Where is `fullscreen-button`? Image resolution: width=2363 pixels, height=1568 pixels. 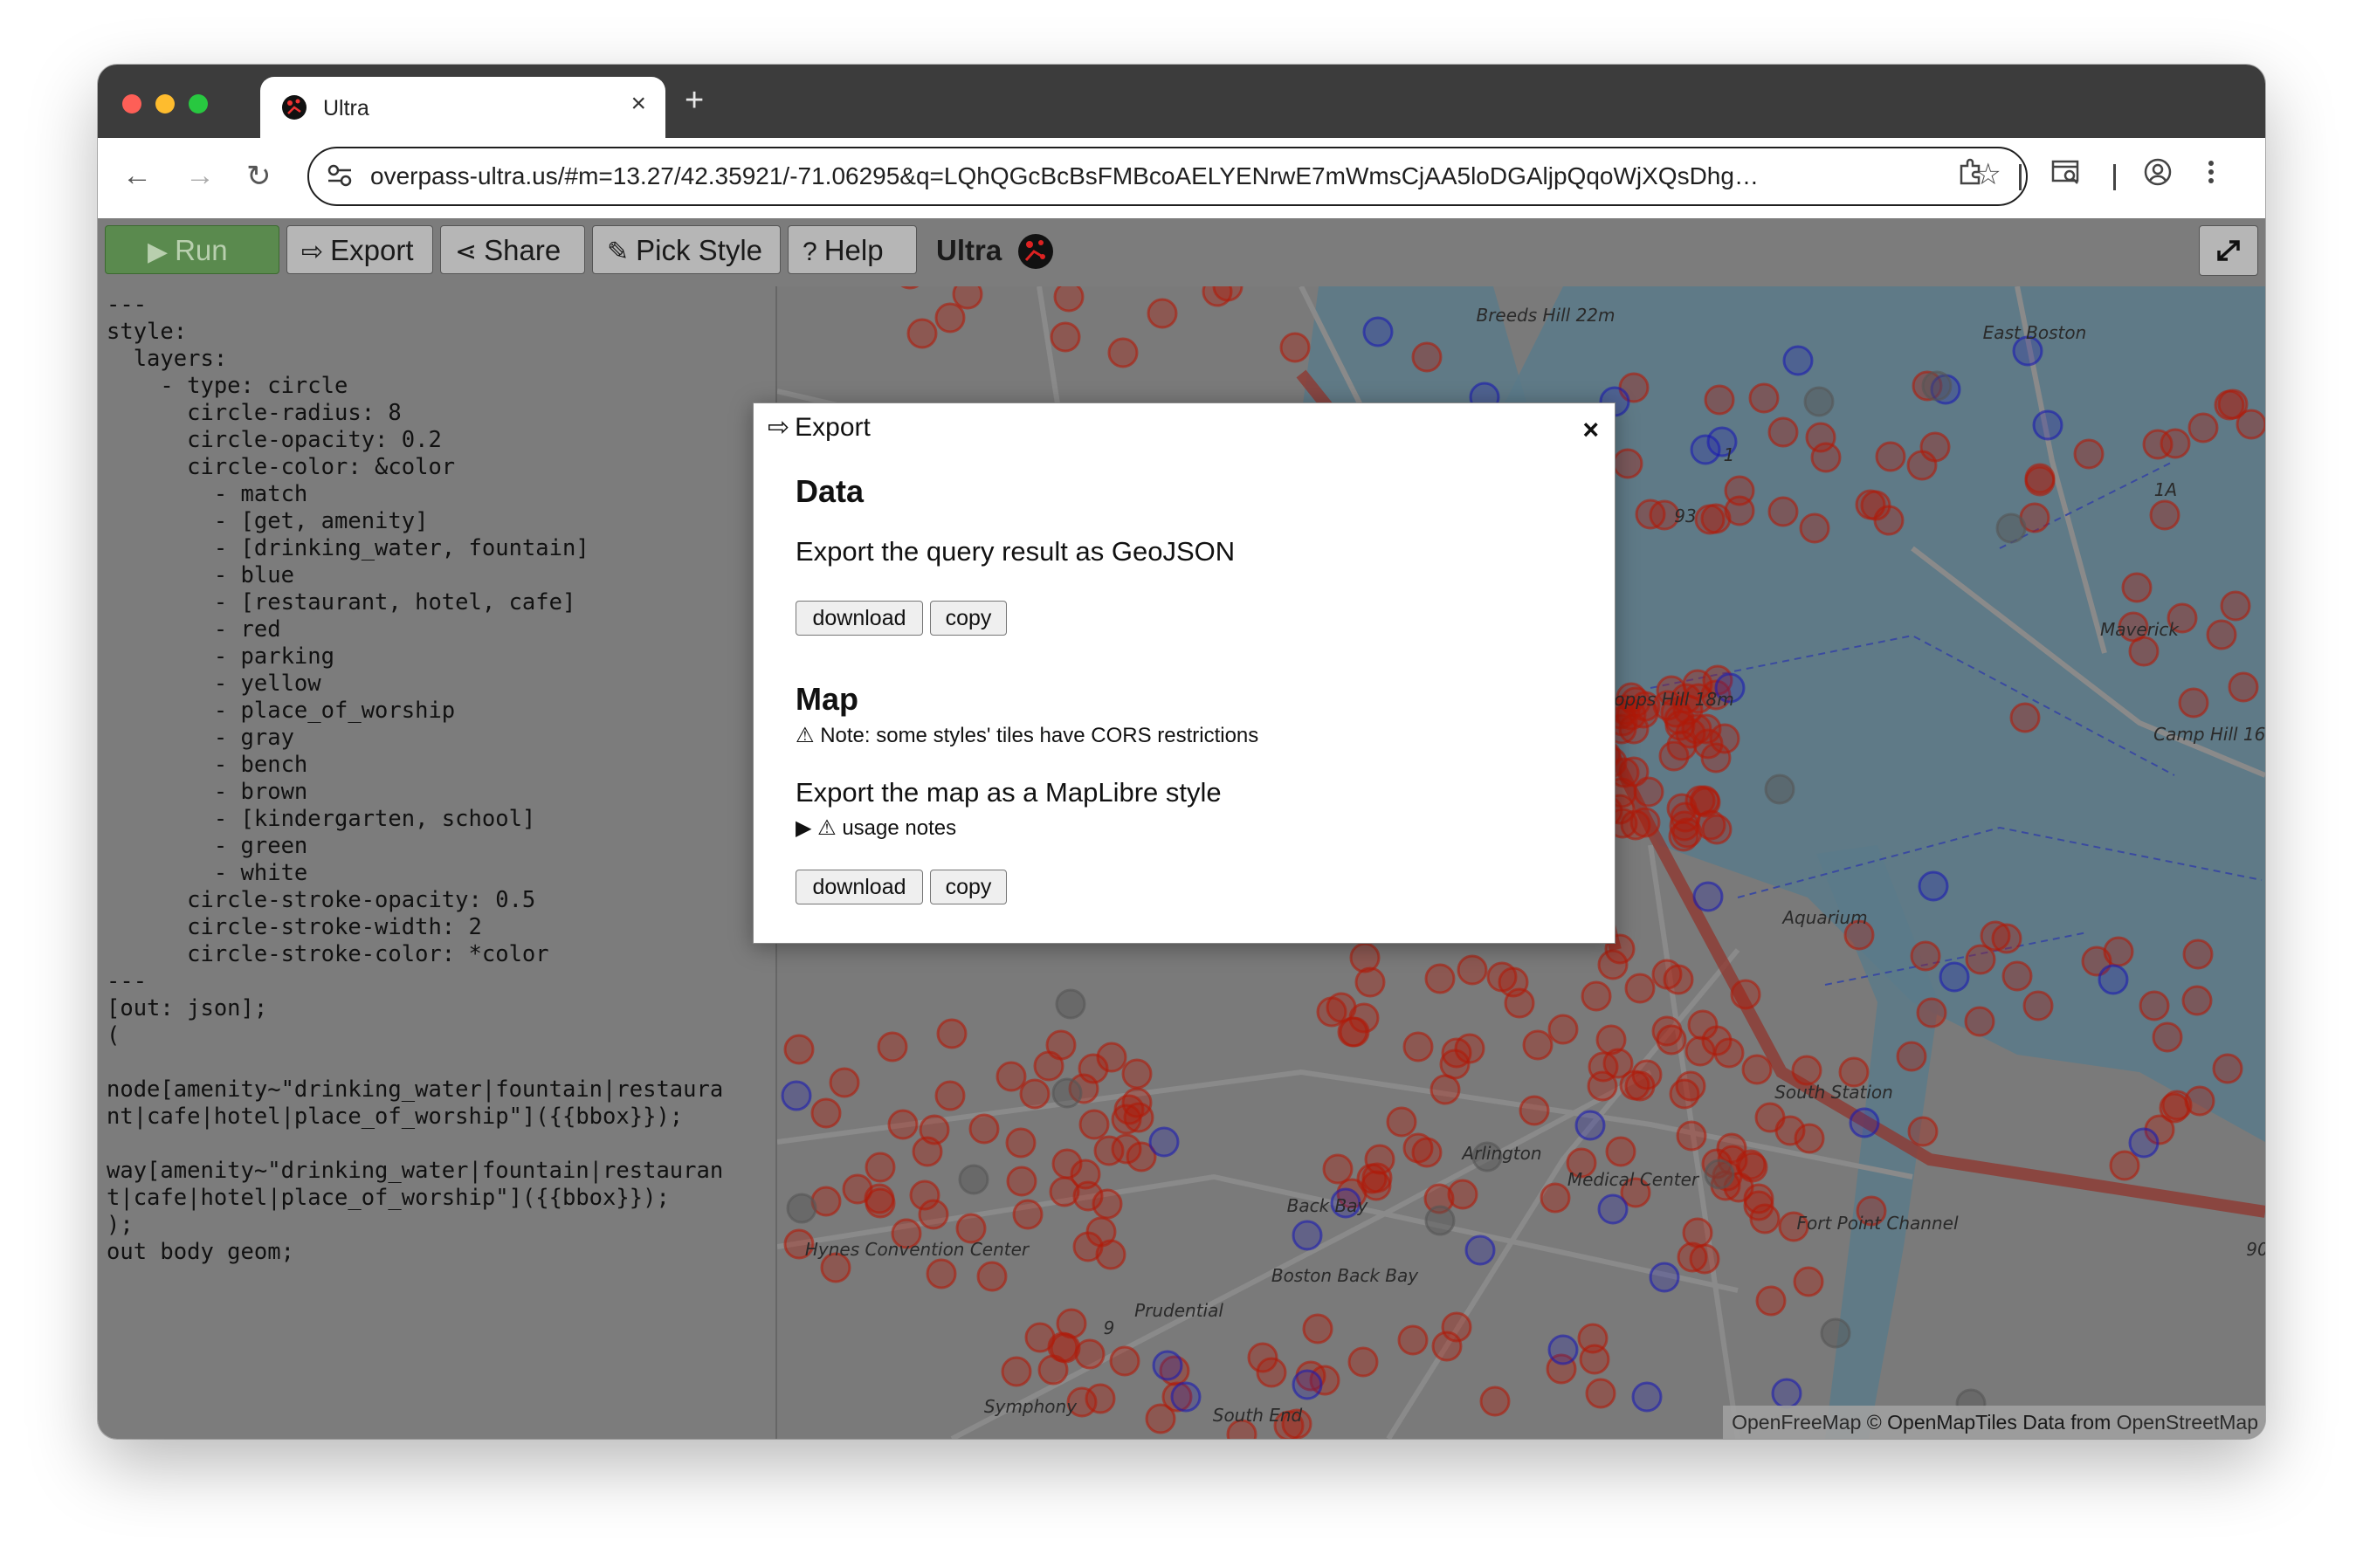 fullscreen-button is located at coordinates (2228, 251).